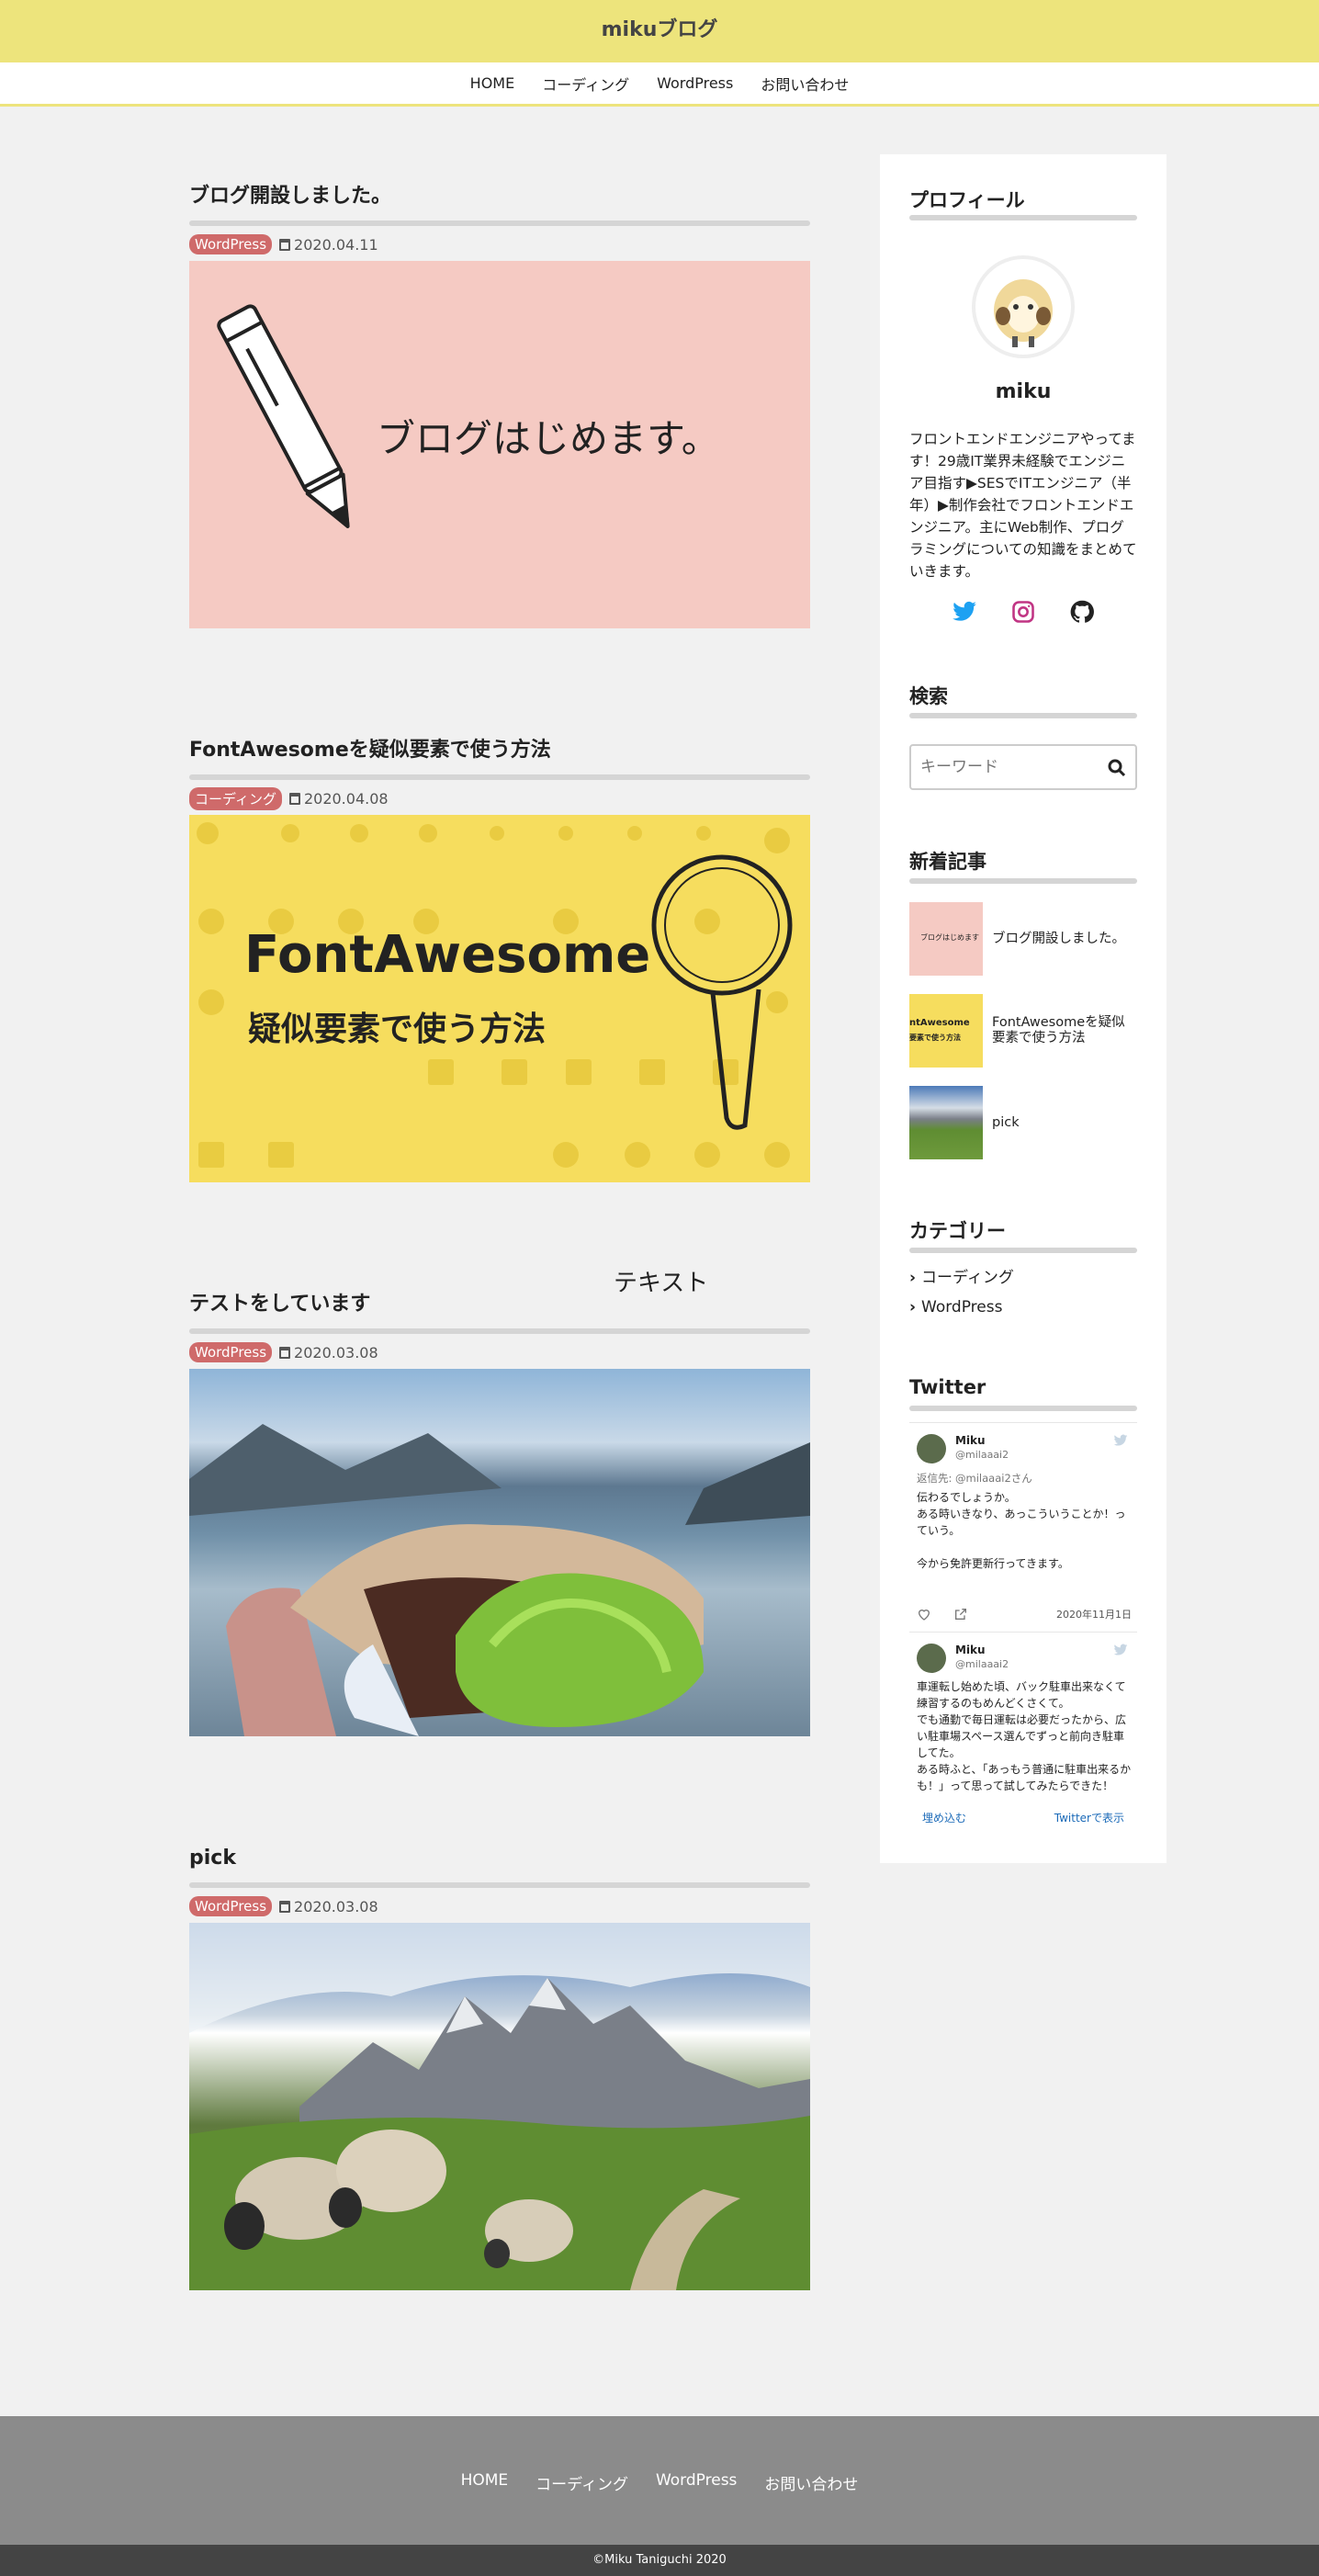 Image resolution: width=1319 pixels, height=2576 pixels. I want to click on embed-link: 埋め込む, so click(944, 1817).